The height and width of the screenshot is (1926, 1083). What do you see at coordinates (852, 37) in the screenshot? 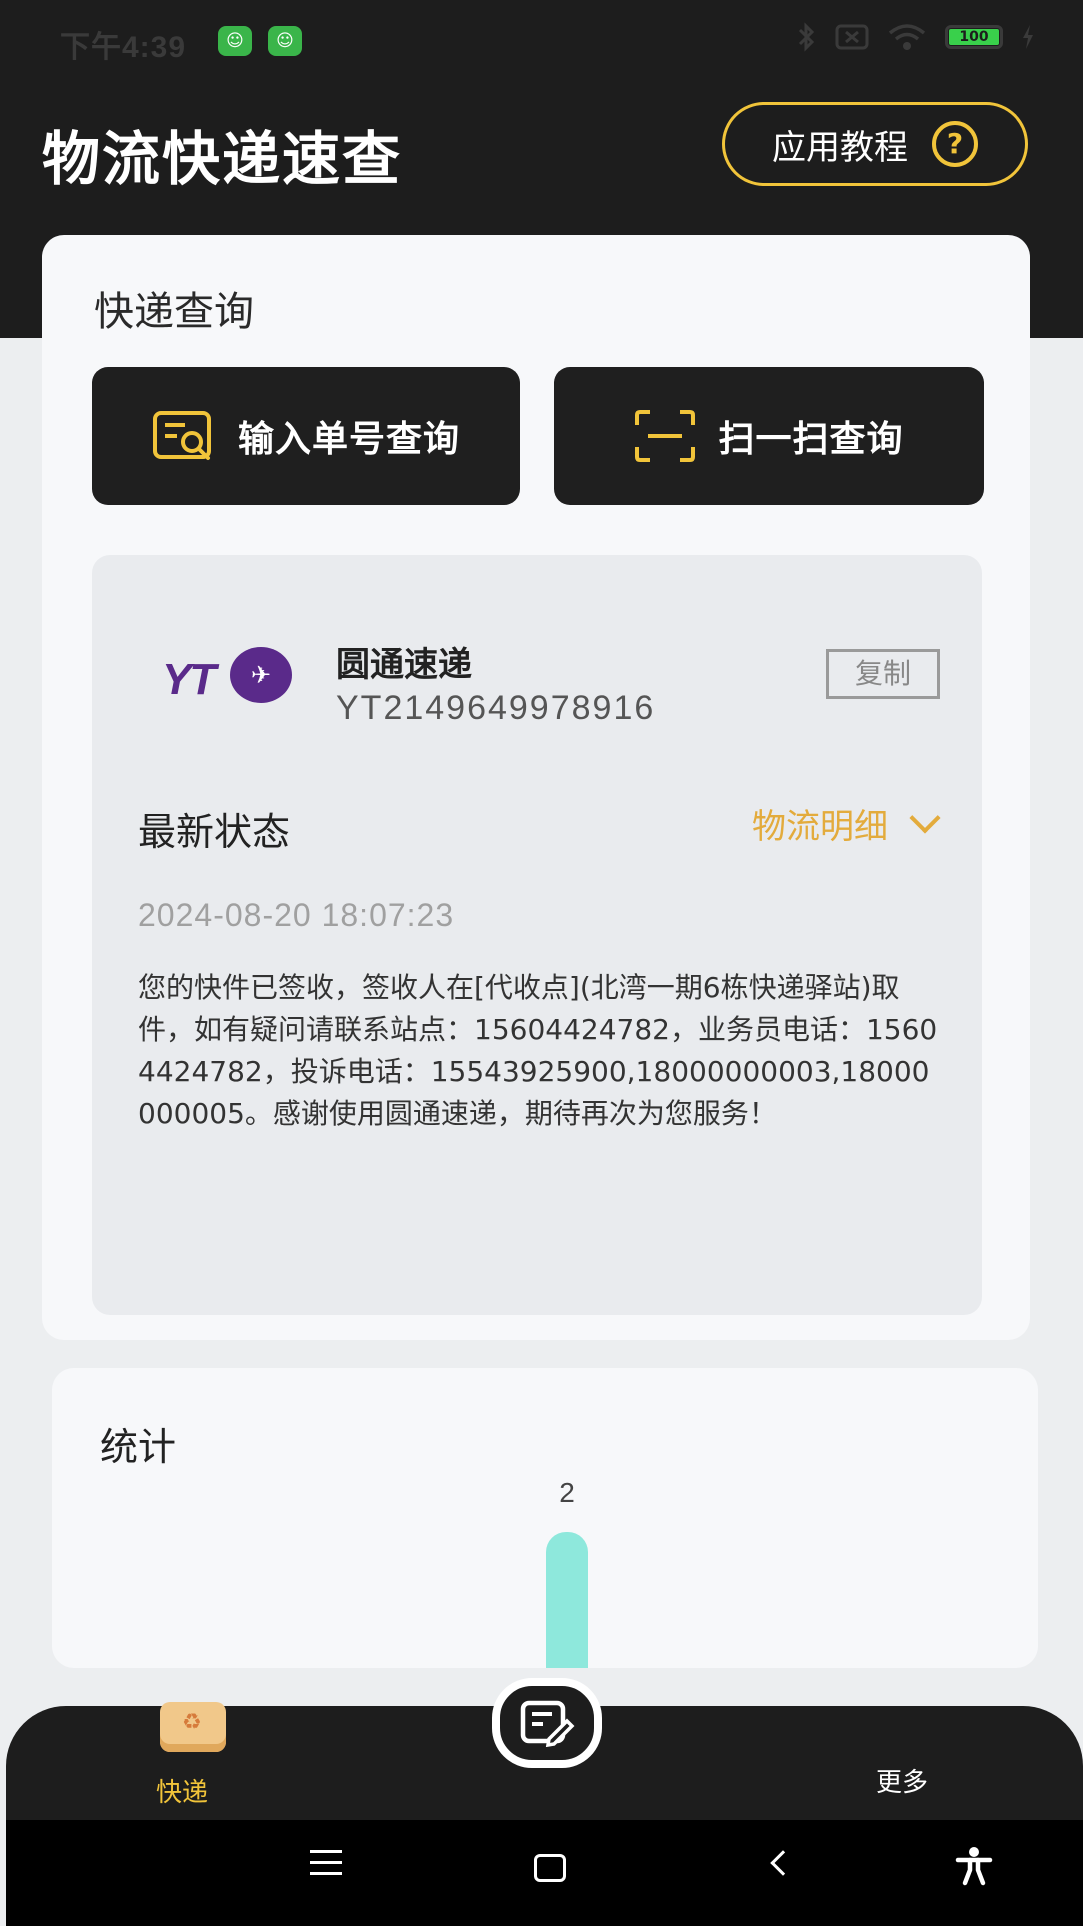
I see `sim-blocked-icon` at bounding box center [852, 37].